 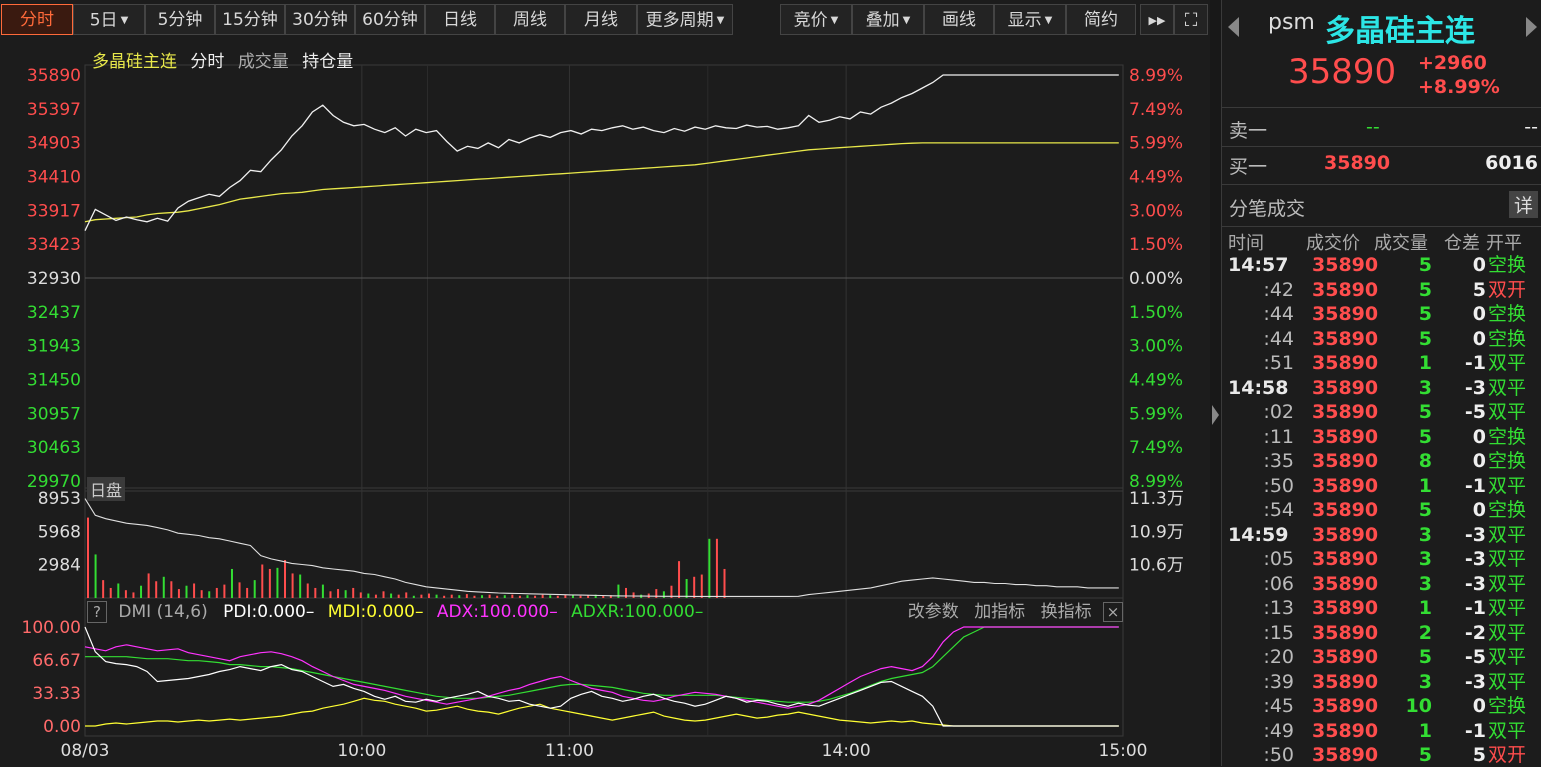 What do you see at coordinates (1381, 559) in the screenshot?
I see `tick-row: :05 35890 3 -3 双平` at bounding box center [1381, 559].